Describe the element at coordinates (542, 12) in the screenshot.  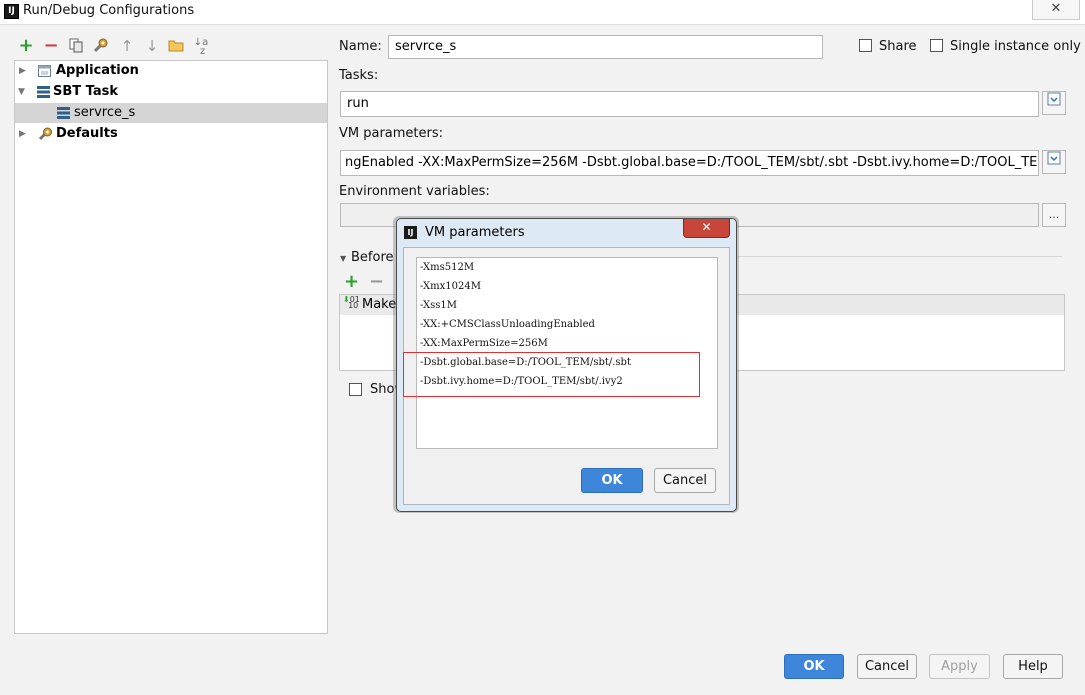
I see `title-bar: IJ Run/Debug Configurations ✕` at that location.